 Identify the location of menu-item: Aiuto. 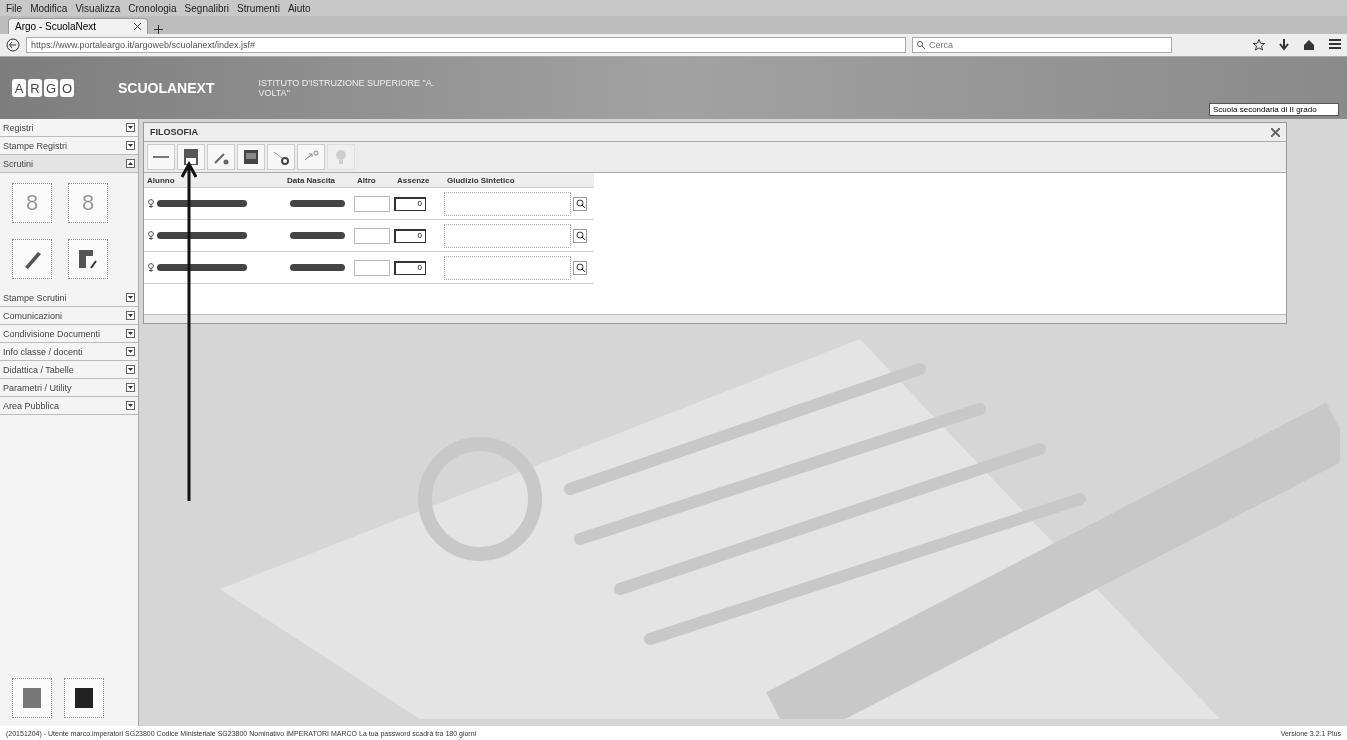
(299, 8).